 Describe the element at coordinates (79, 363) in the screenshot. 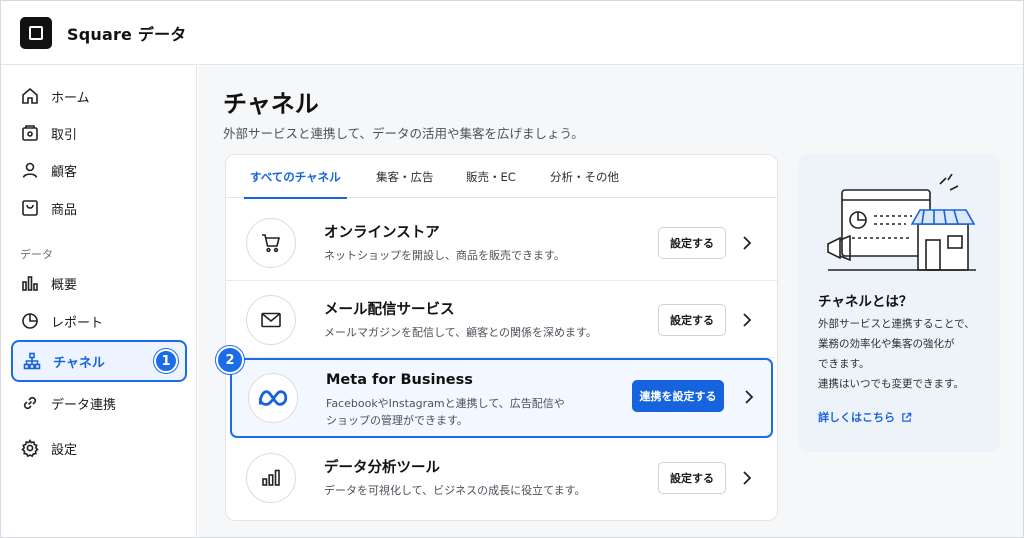

I see `sidebar-item-label: チャネル` at that location.